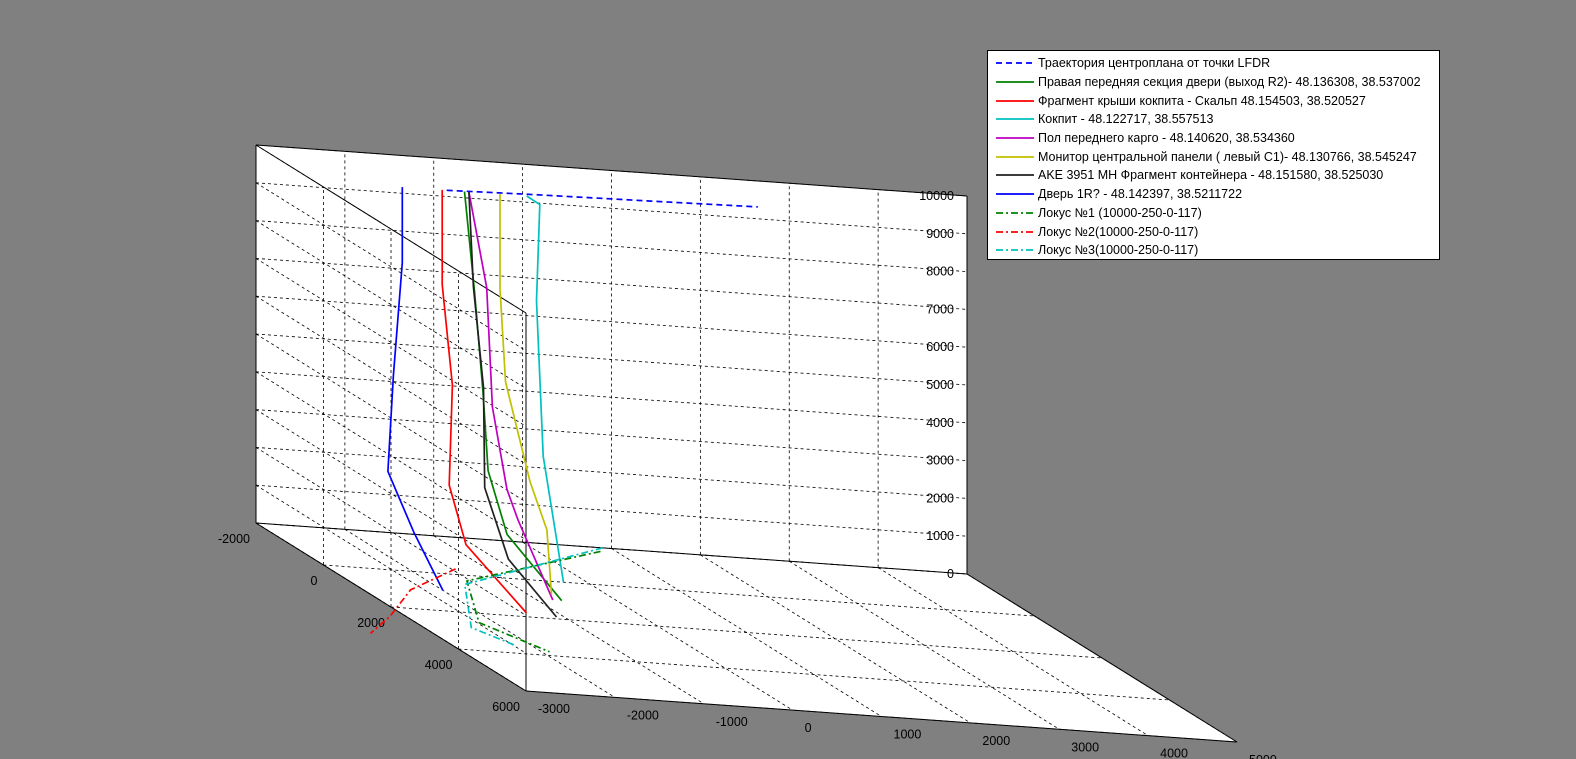  Describe the element at coordinates (554, 709) in the screenshot. I see `y-tick-label: -3000` at that location.